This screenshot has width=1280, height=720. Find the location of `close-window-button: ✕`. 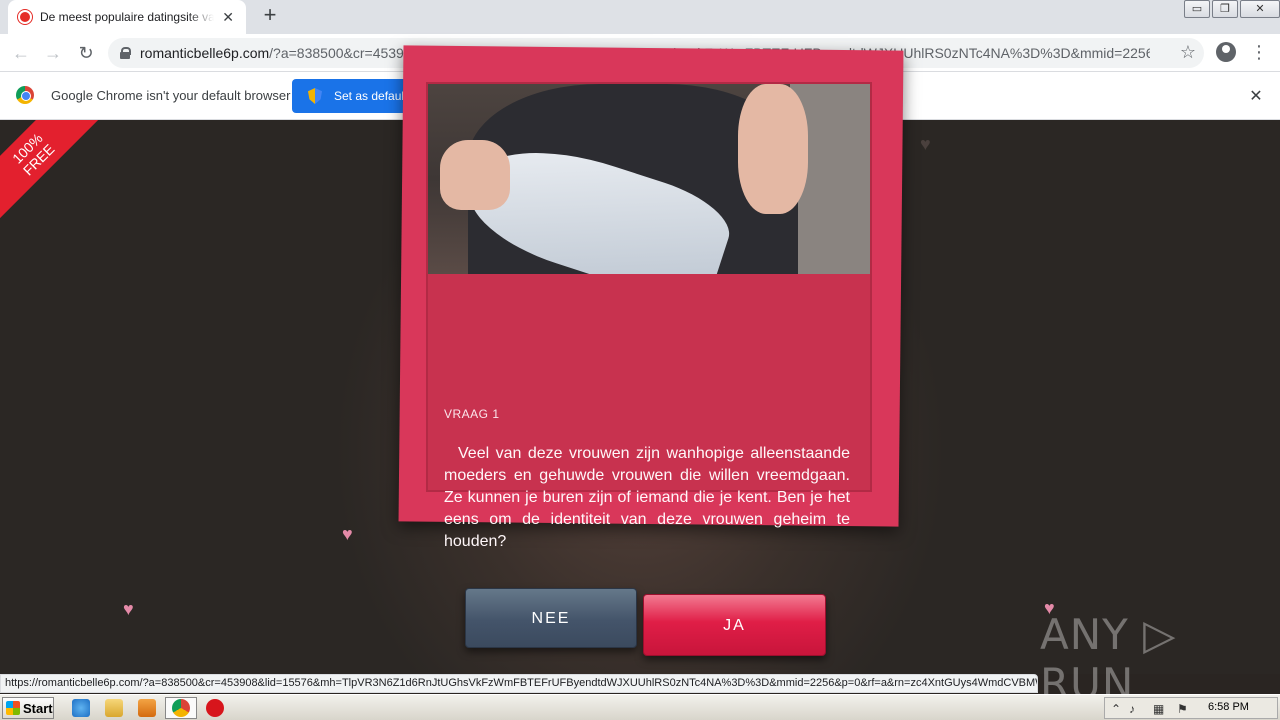

close-window-button: ✕ is located at coordinates (1260, 9).